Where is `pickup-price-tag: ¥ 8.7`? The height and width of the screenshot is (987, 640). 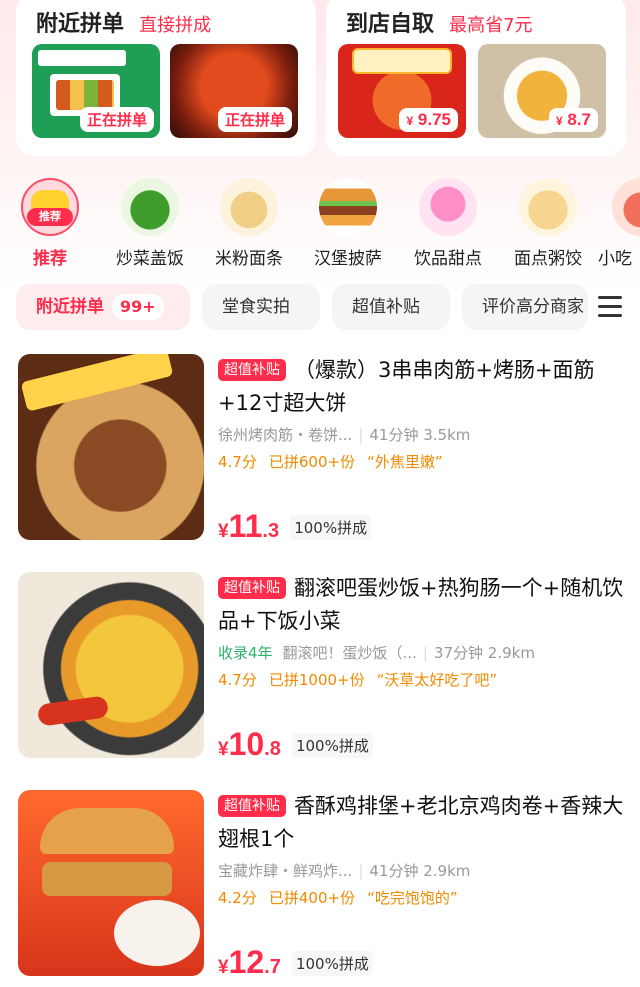
pickup-price-tag: ¥ 8.7 is located at coordinates (573, 120).